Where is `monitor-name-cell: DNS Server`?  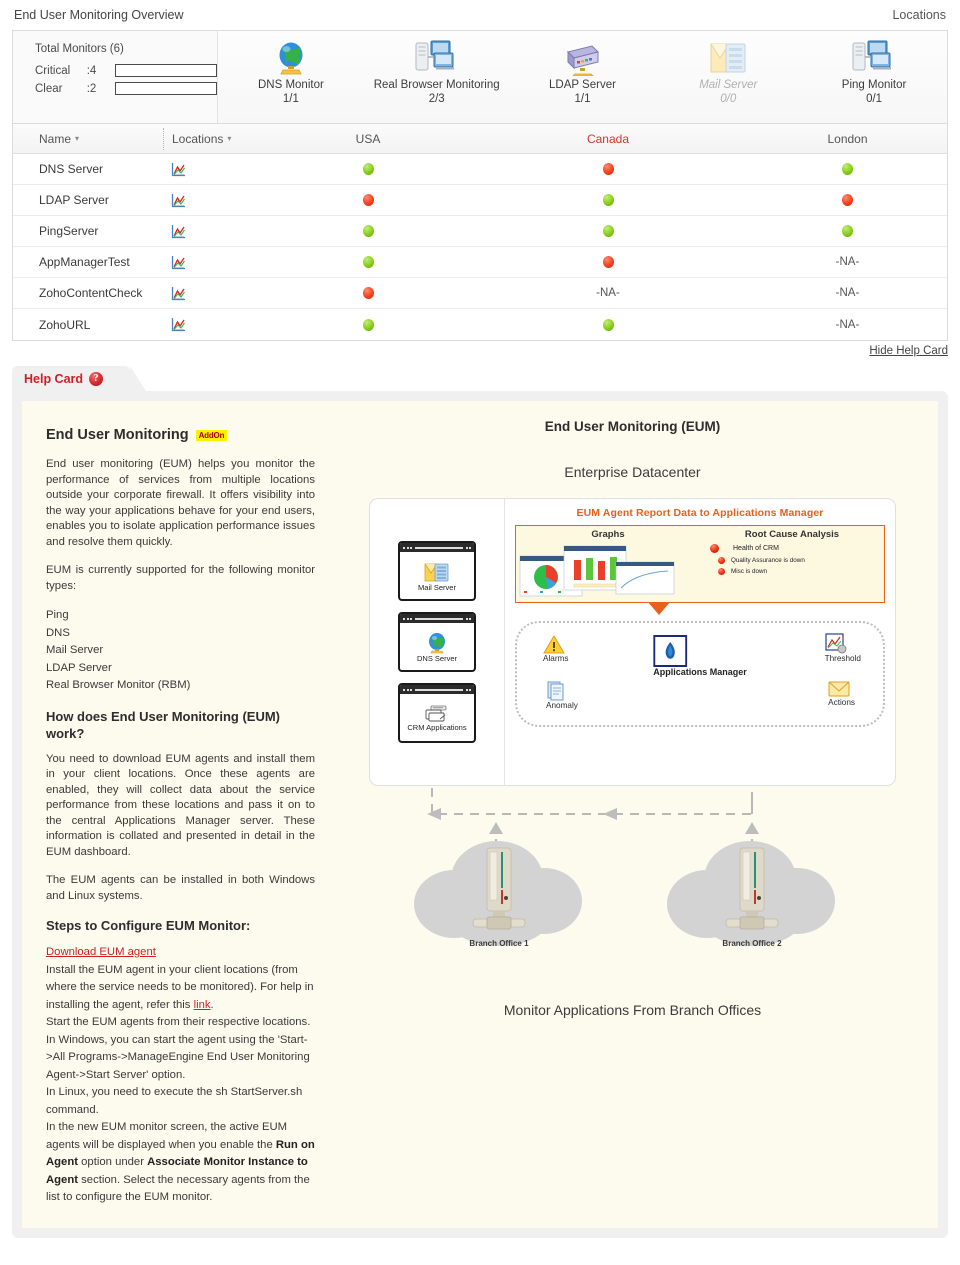
monitor-name-cell: DNS Server is located at coordinates (88, 169).